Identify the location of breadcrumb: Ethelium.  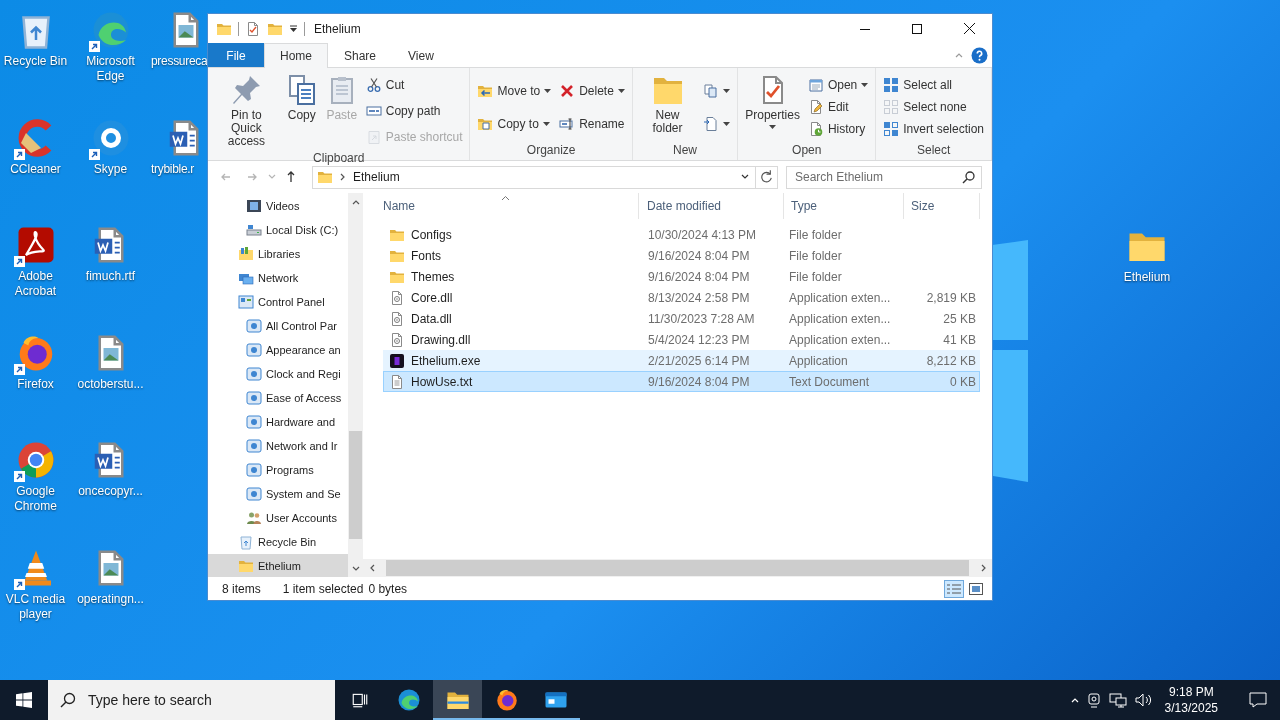
(544, 177).